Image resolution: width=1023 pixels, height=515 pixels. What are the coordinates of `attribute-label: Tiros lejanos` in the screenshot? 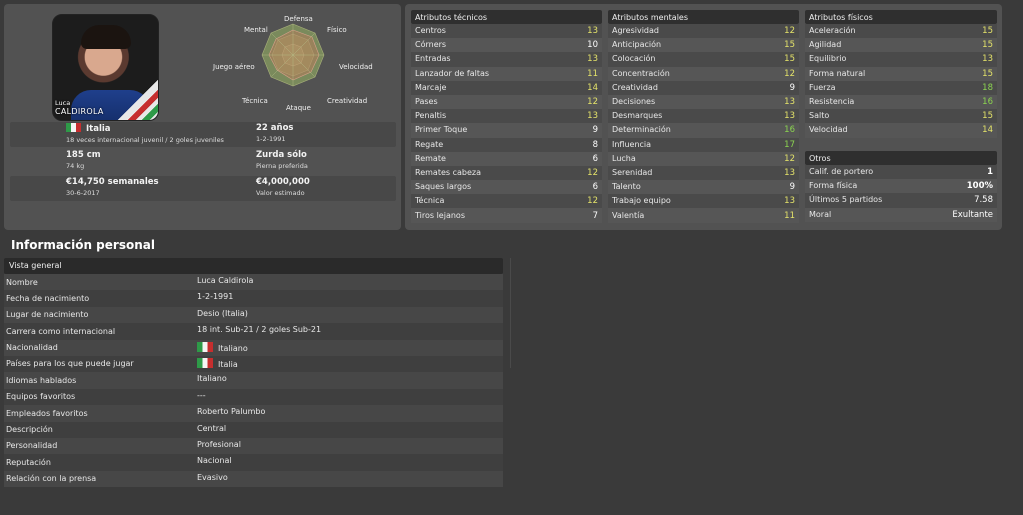 It's located at (440, 215).